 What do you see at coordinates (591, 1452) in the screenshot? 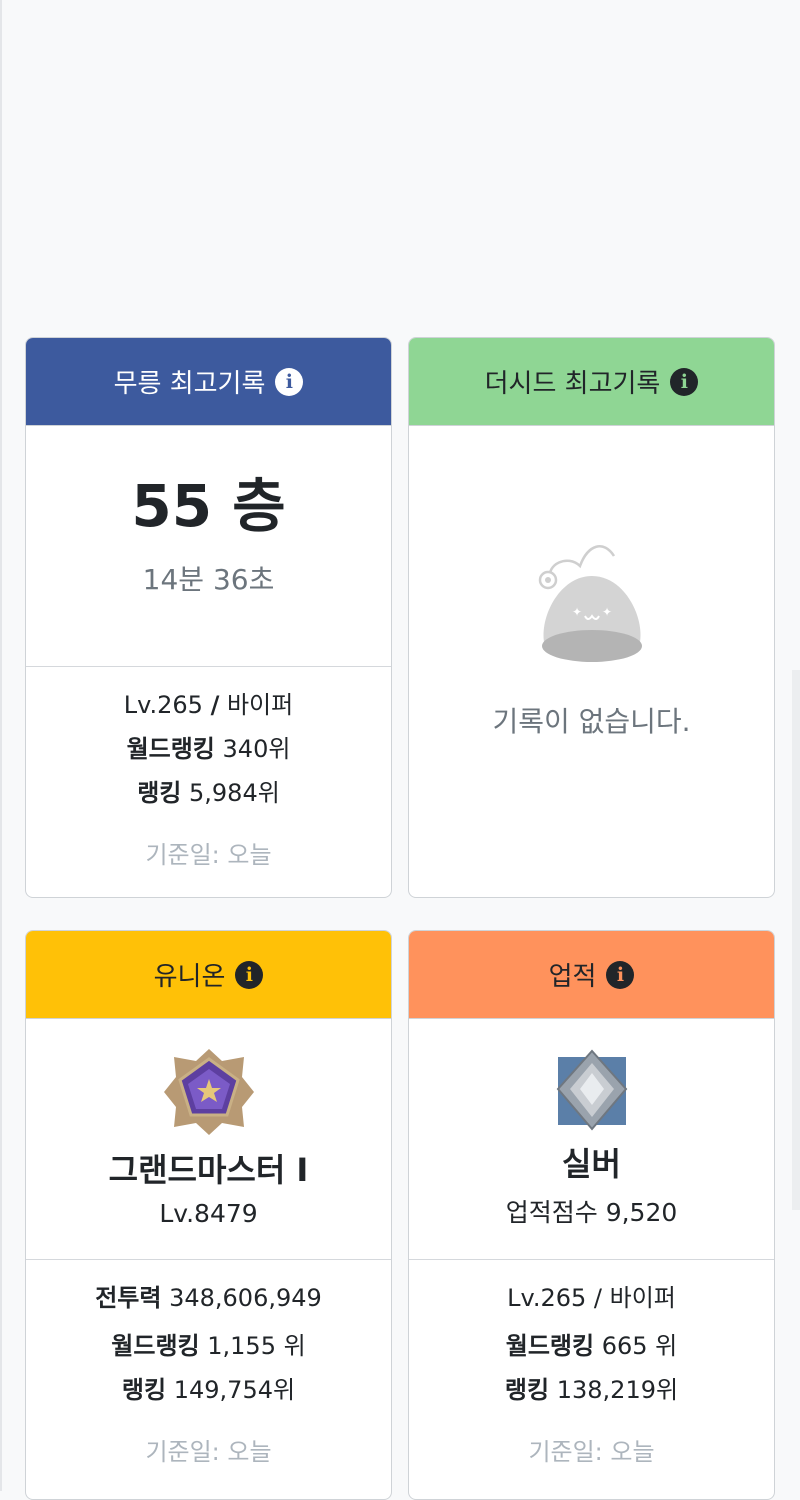
I see `achievement-date: 기준일: 오늘` at bounding box center [591, 1452].